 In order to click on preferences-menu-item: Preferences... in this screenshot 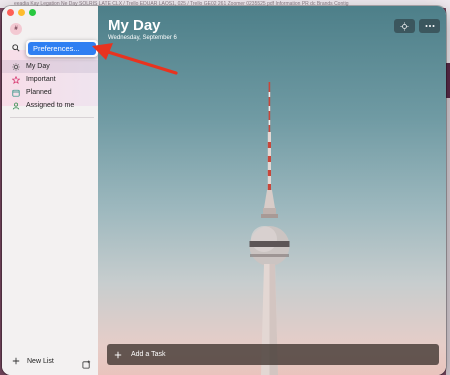, I will do `click(62, 48)`.